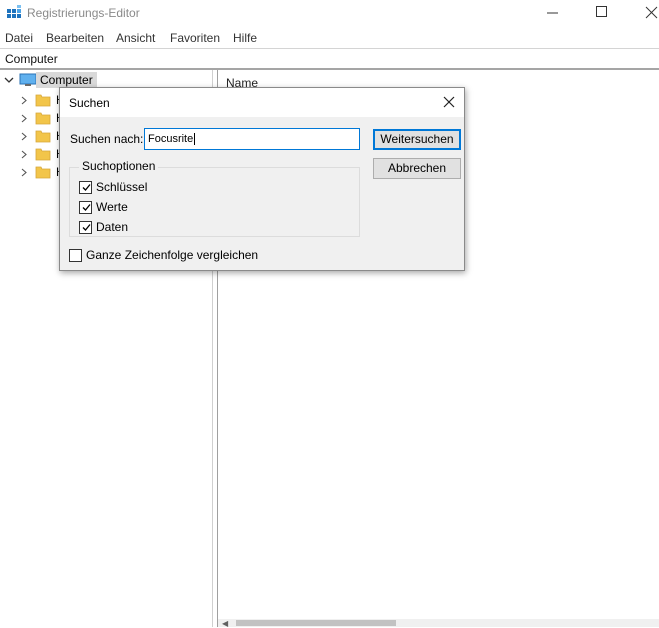 Image resolution: width=659 pixels, height=628 pixels. Describe the element at coordinates (438, 623) in the screenshot. I see `horizontal-scrollbar: ◀` at that location.